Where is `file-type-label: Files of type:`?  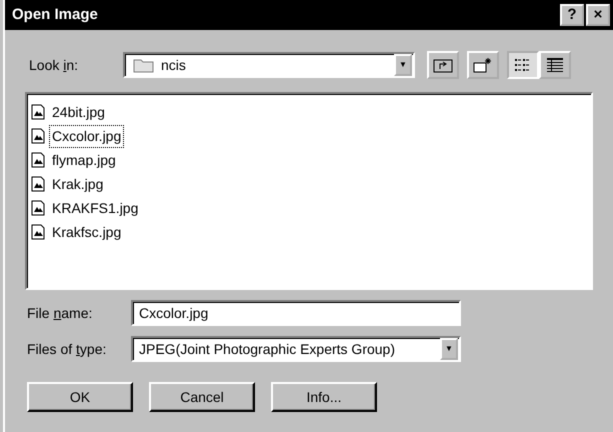
file-type-label: Files of type: is located at coordinates (67, 349).